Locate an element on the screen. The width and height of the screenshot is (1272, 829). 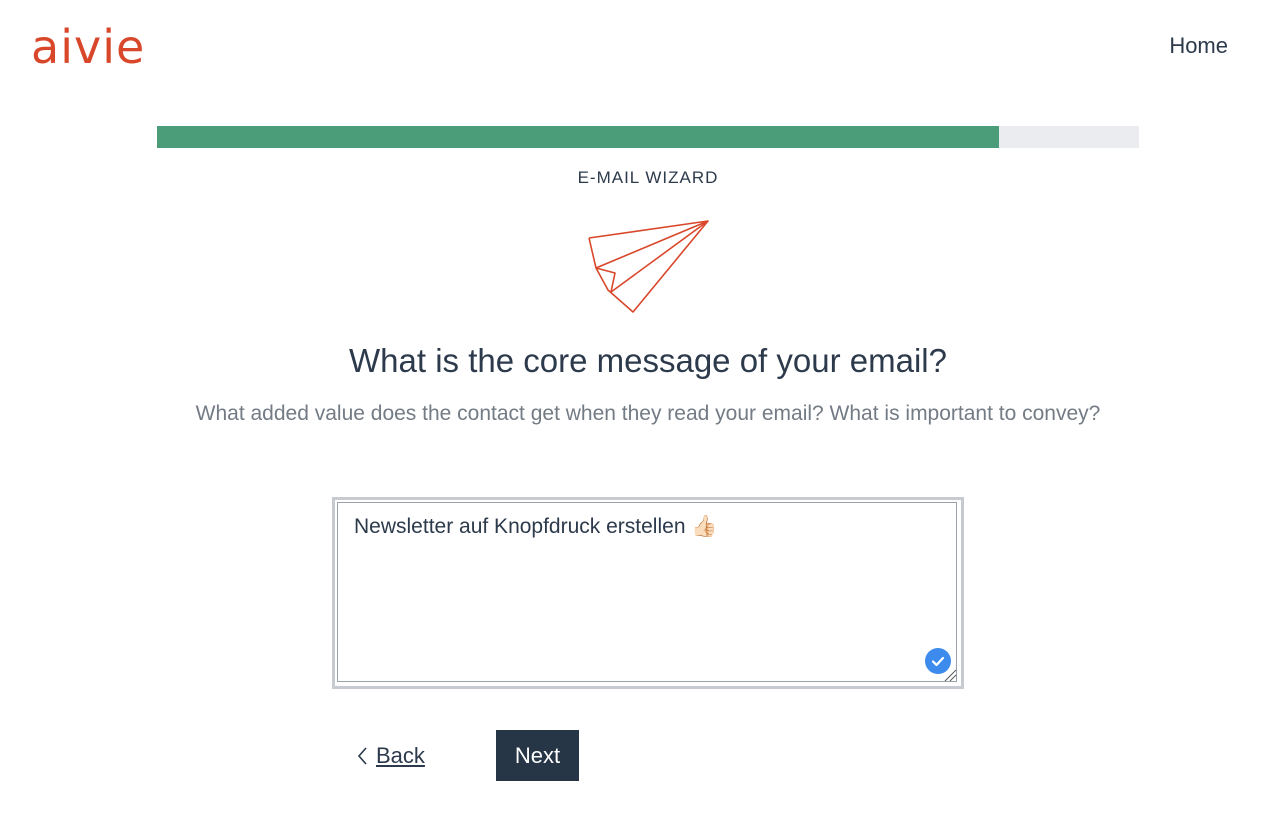
back-button: Back is located at coordinates (390, 755).